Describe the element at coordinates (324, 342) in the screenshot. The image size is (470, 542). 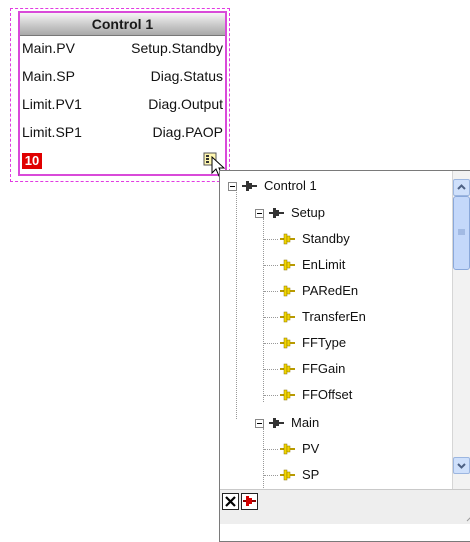
I see `tree-leaf-label: FFType` at that location.